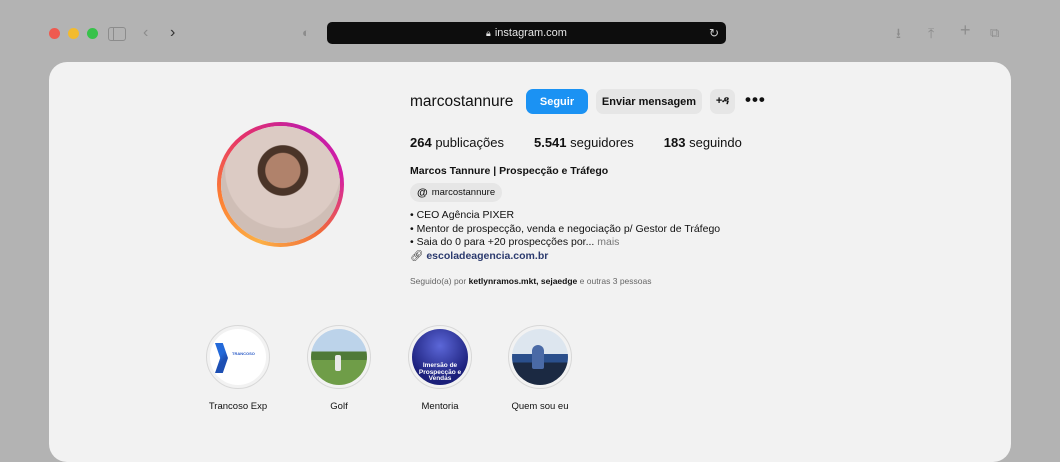  I want to click on add-user-icon: +ዳ, so click(722, 101).